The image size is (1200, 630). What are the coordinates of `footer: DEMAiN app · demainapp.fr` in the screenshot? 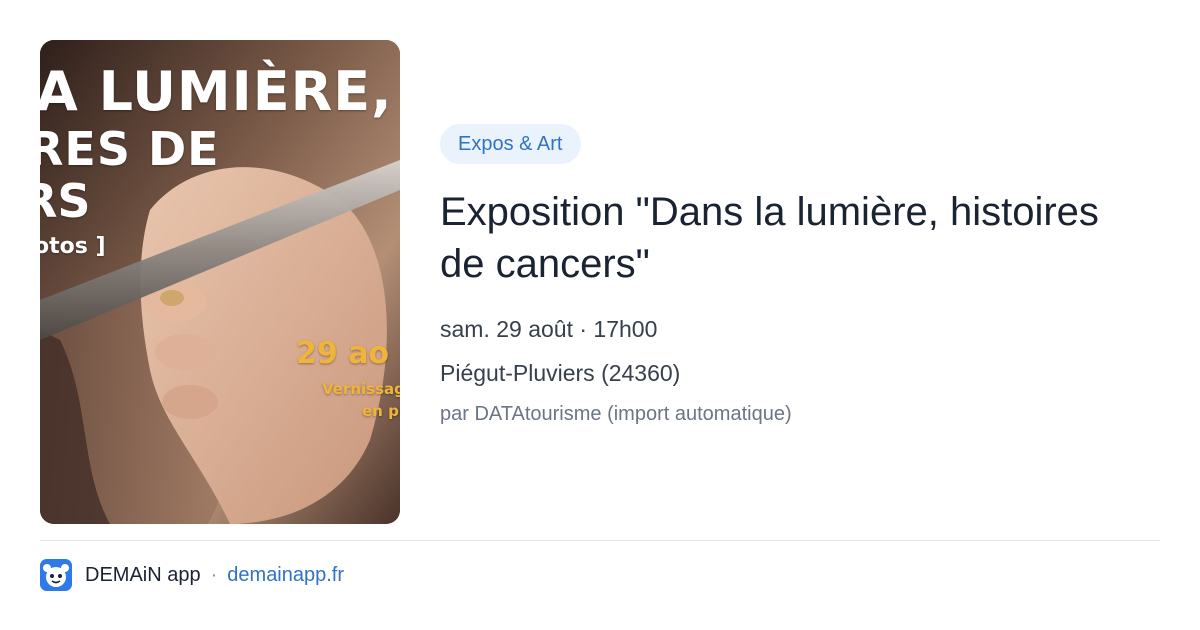 It's located at (192, 575).